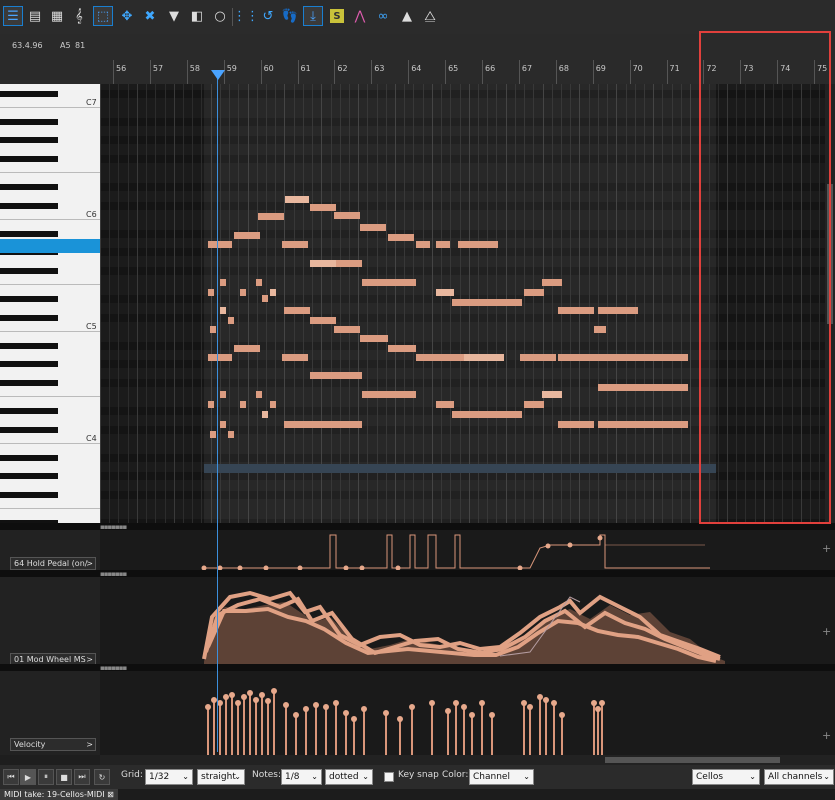 This screenshot has height=800, width=835. What do you see at coordinates (150, 16) in the screenshot?
I see `erase-icon: ✖` at bounding box center [150, 16].